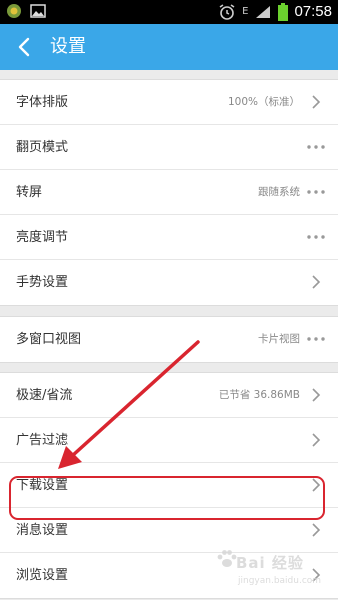 The height and width of the screenshot is (600, 338). What do you see at coordinates (129, 404) in the screenshot?
I see `annotation-arrow` at bounding box center [129, 404].